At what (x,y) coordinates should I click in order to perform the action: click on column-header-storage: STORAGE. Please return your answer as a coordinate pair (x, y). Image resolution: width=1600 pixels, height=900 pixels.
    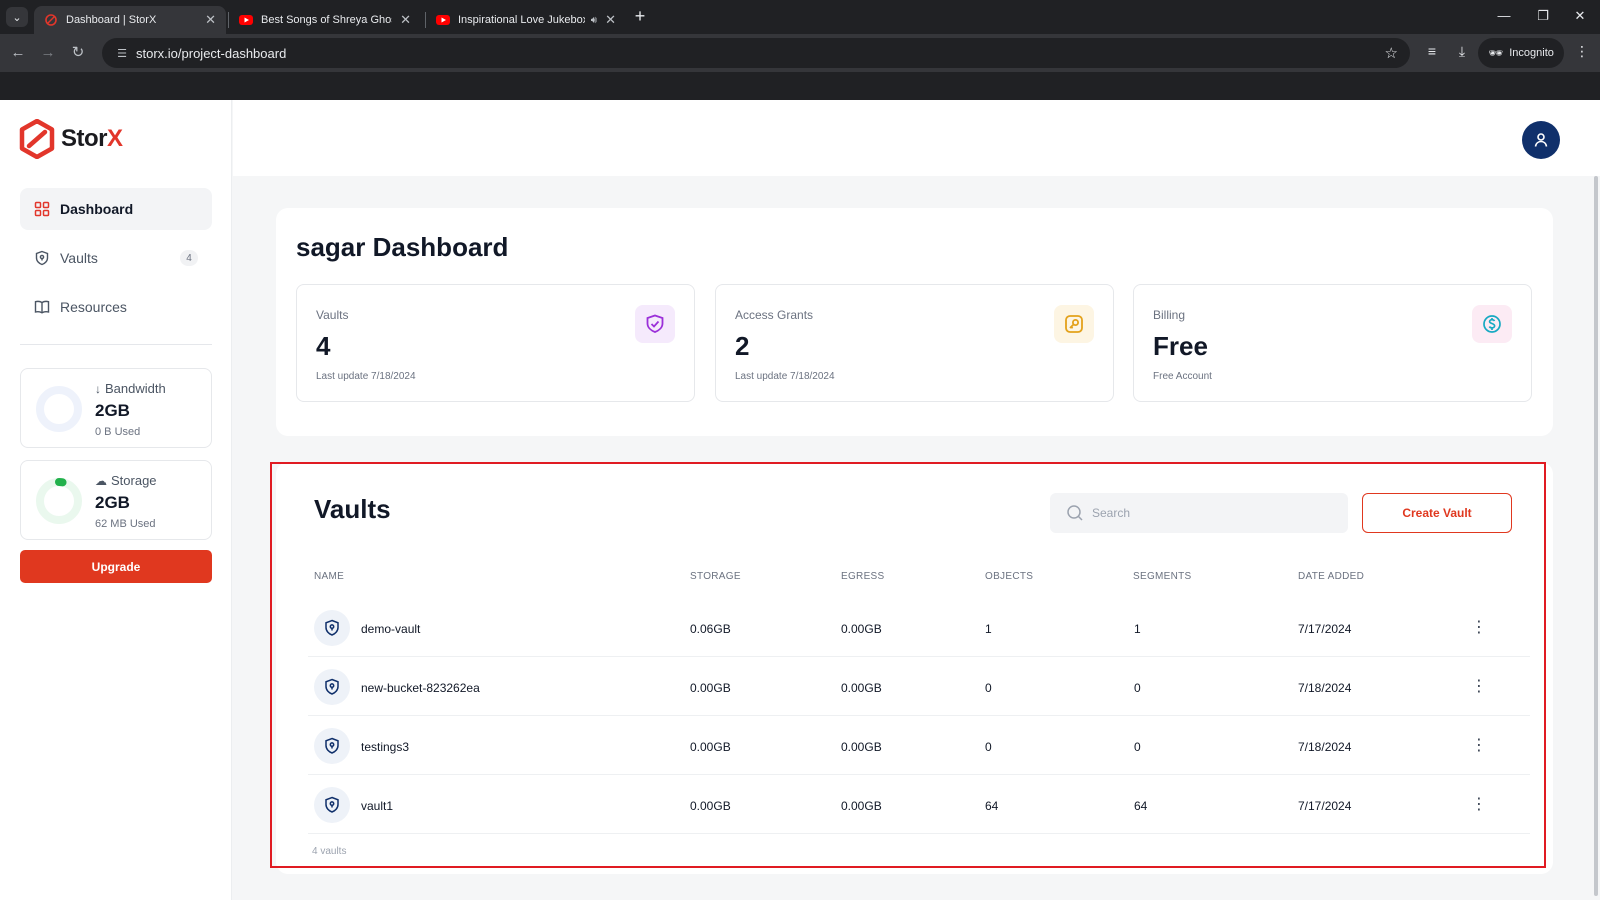
    Looking at the image, I should click on (715, 576).